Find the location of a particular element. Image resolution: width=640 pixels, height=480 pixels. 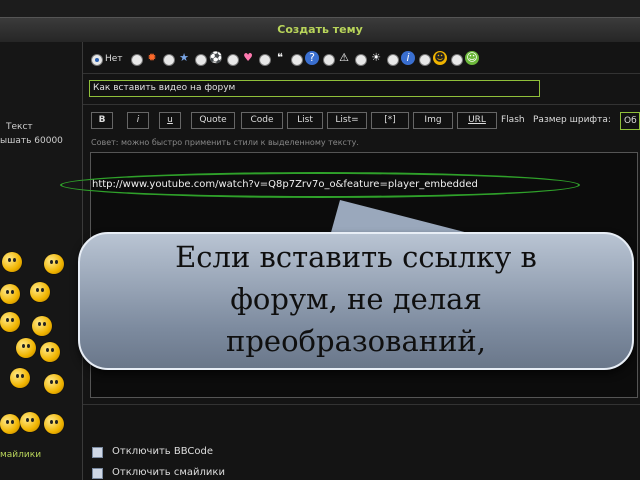

smiley-grid is located at coordinates (40, 346).